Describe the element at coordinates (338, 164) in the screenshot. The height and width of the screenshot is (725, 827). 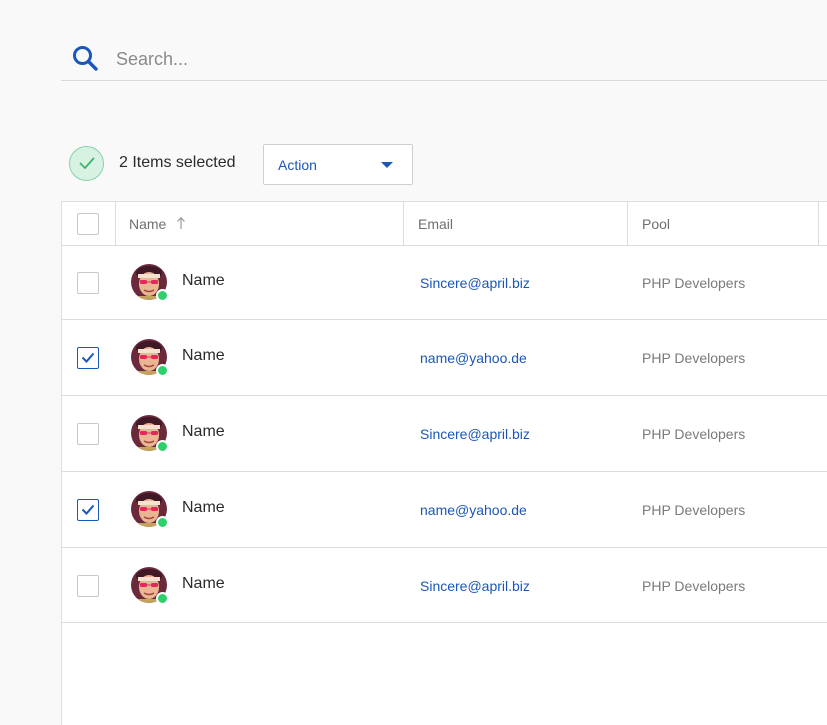
I see `action-dropdown: Action` at that location.